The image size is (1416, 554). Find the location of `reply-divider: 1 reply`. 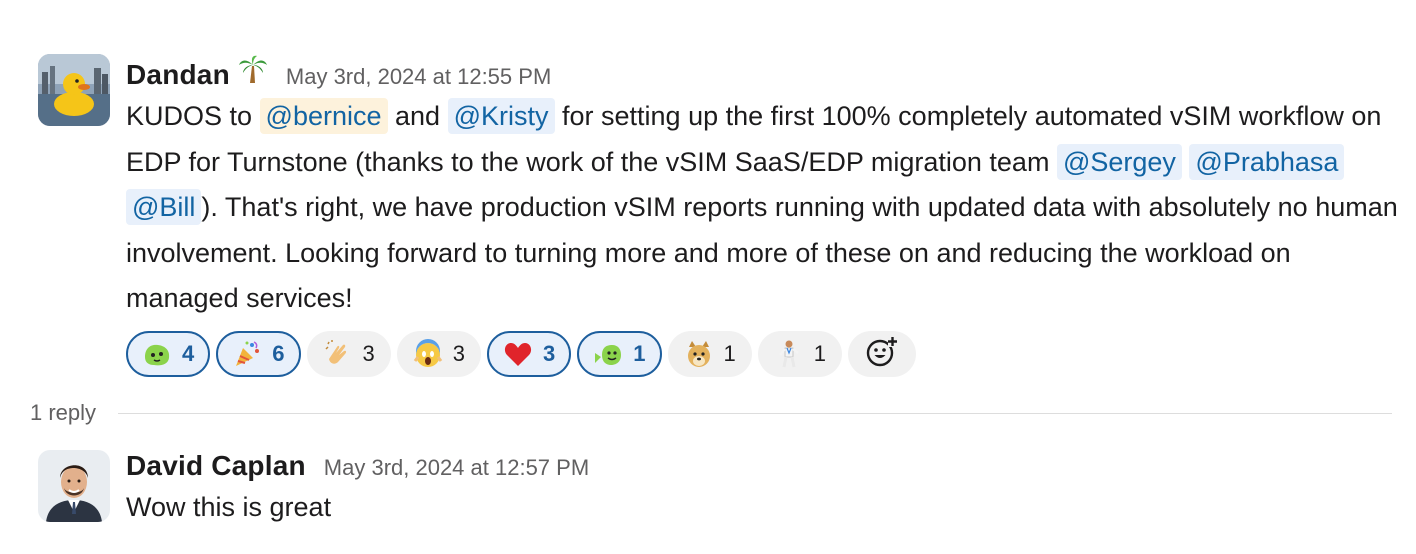

reply-divider: 1 reply is located at coordinates (711, 413).